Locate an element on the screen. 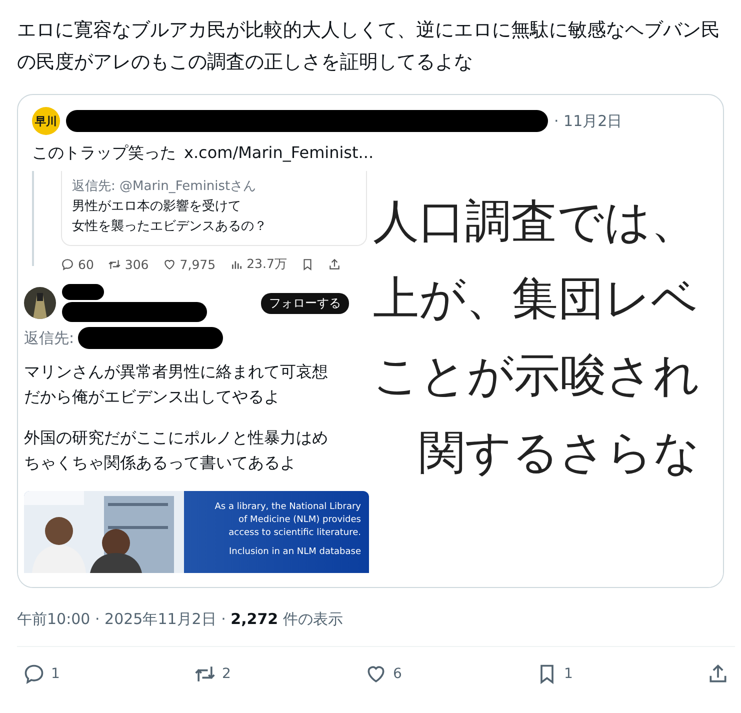 The width and height of the screenshot is (741, 713). post-meta: 午前10:00 · 2025年11月2日 · 2,272 件の表示 is located at coordinates (180, 620).